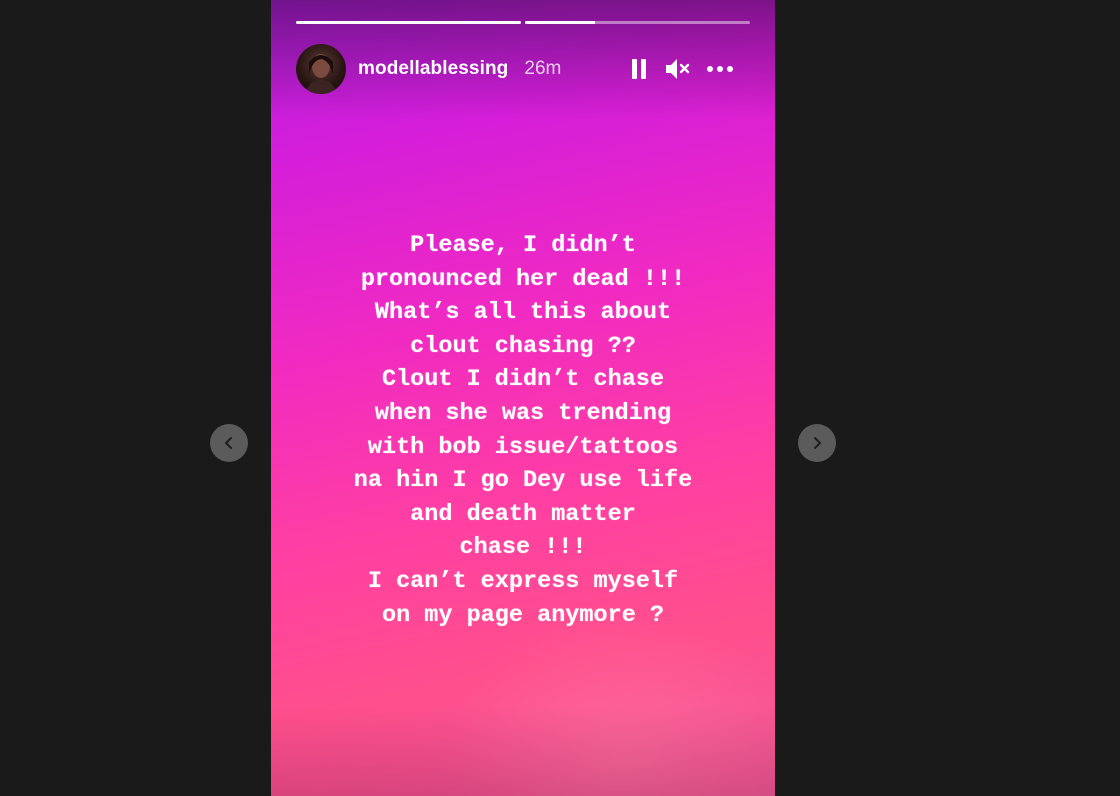  Describe the element at coordinates (523, 481) in the screenshot. I see `story-text-line: na hin I go Dey use life` at that location.